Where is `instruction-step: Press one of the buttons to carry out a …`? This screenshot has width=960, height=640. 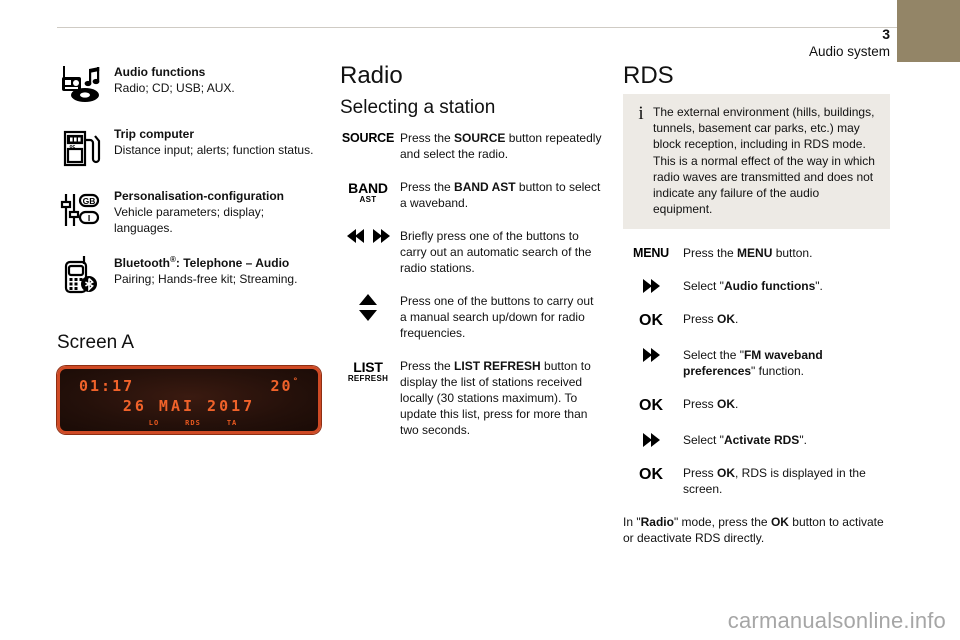 instruction-step: Press one of the buttons to carry out a … is located at coordinates (471, 317).